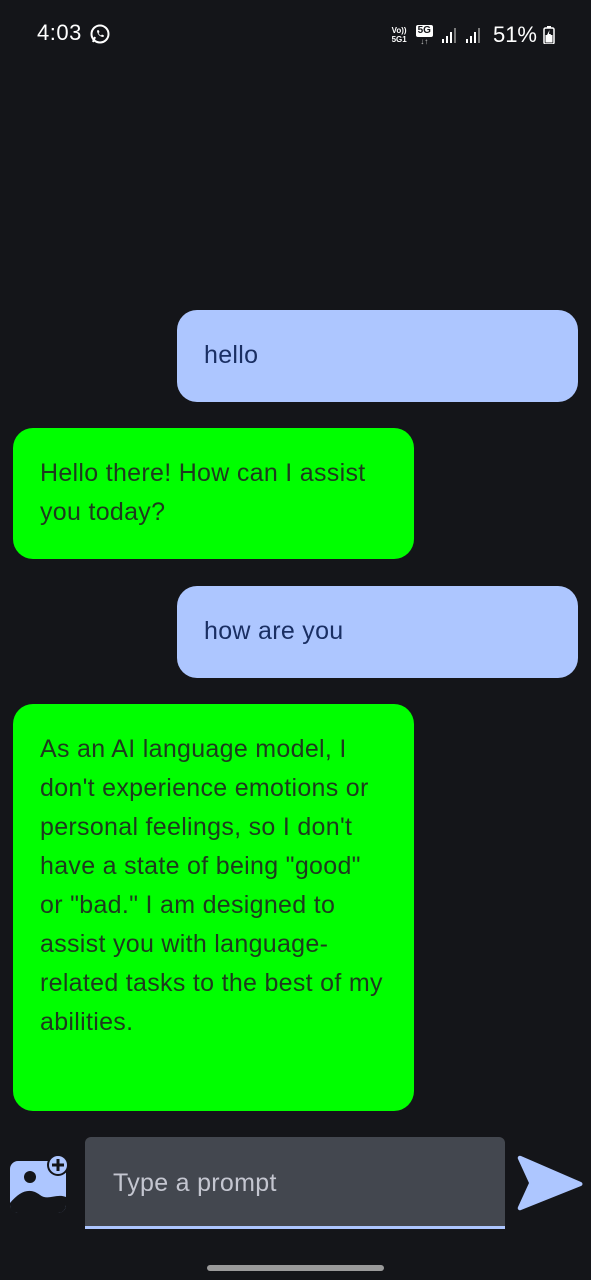  I want to click on message-text: how are you, so click(274, 631).